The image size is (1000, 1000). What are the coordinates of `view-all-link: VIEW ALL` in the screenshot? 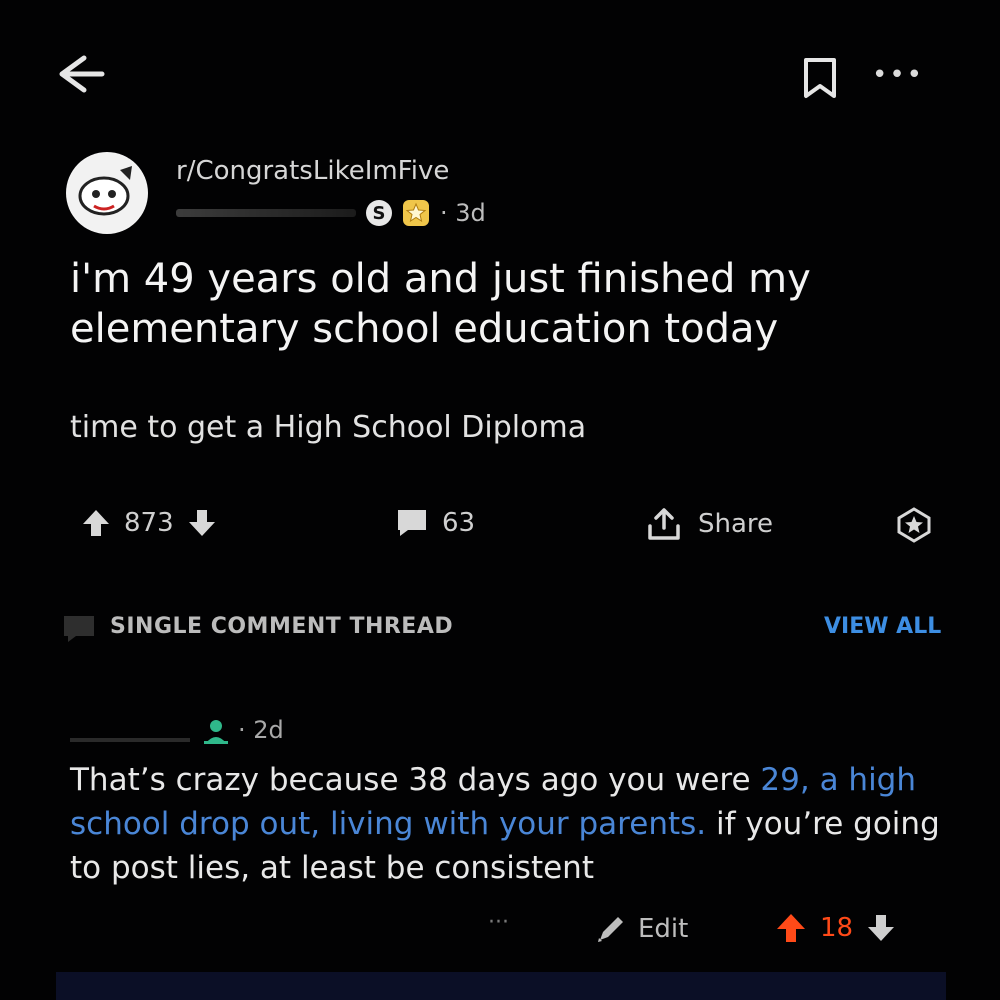 It's located at (882, 626).